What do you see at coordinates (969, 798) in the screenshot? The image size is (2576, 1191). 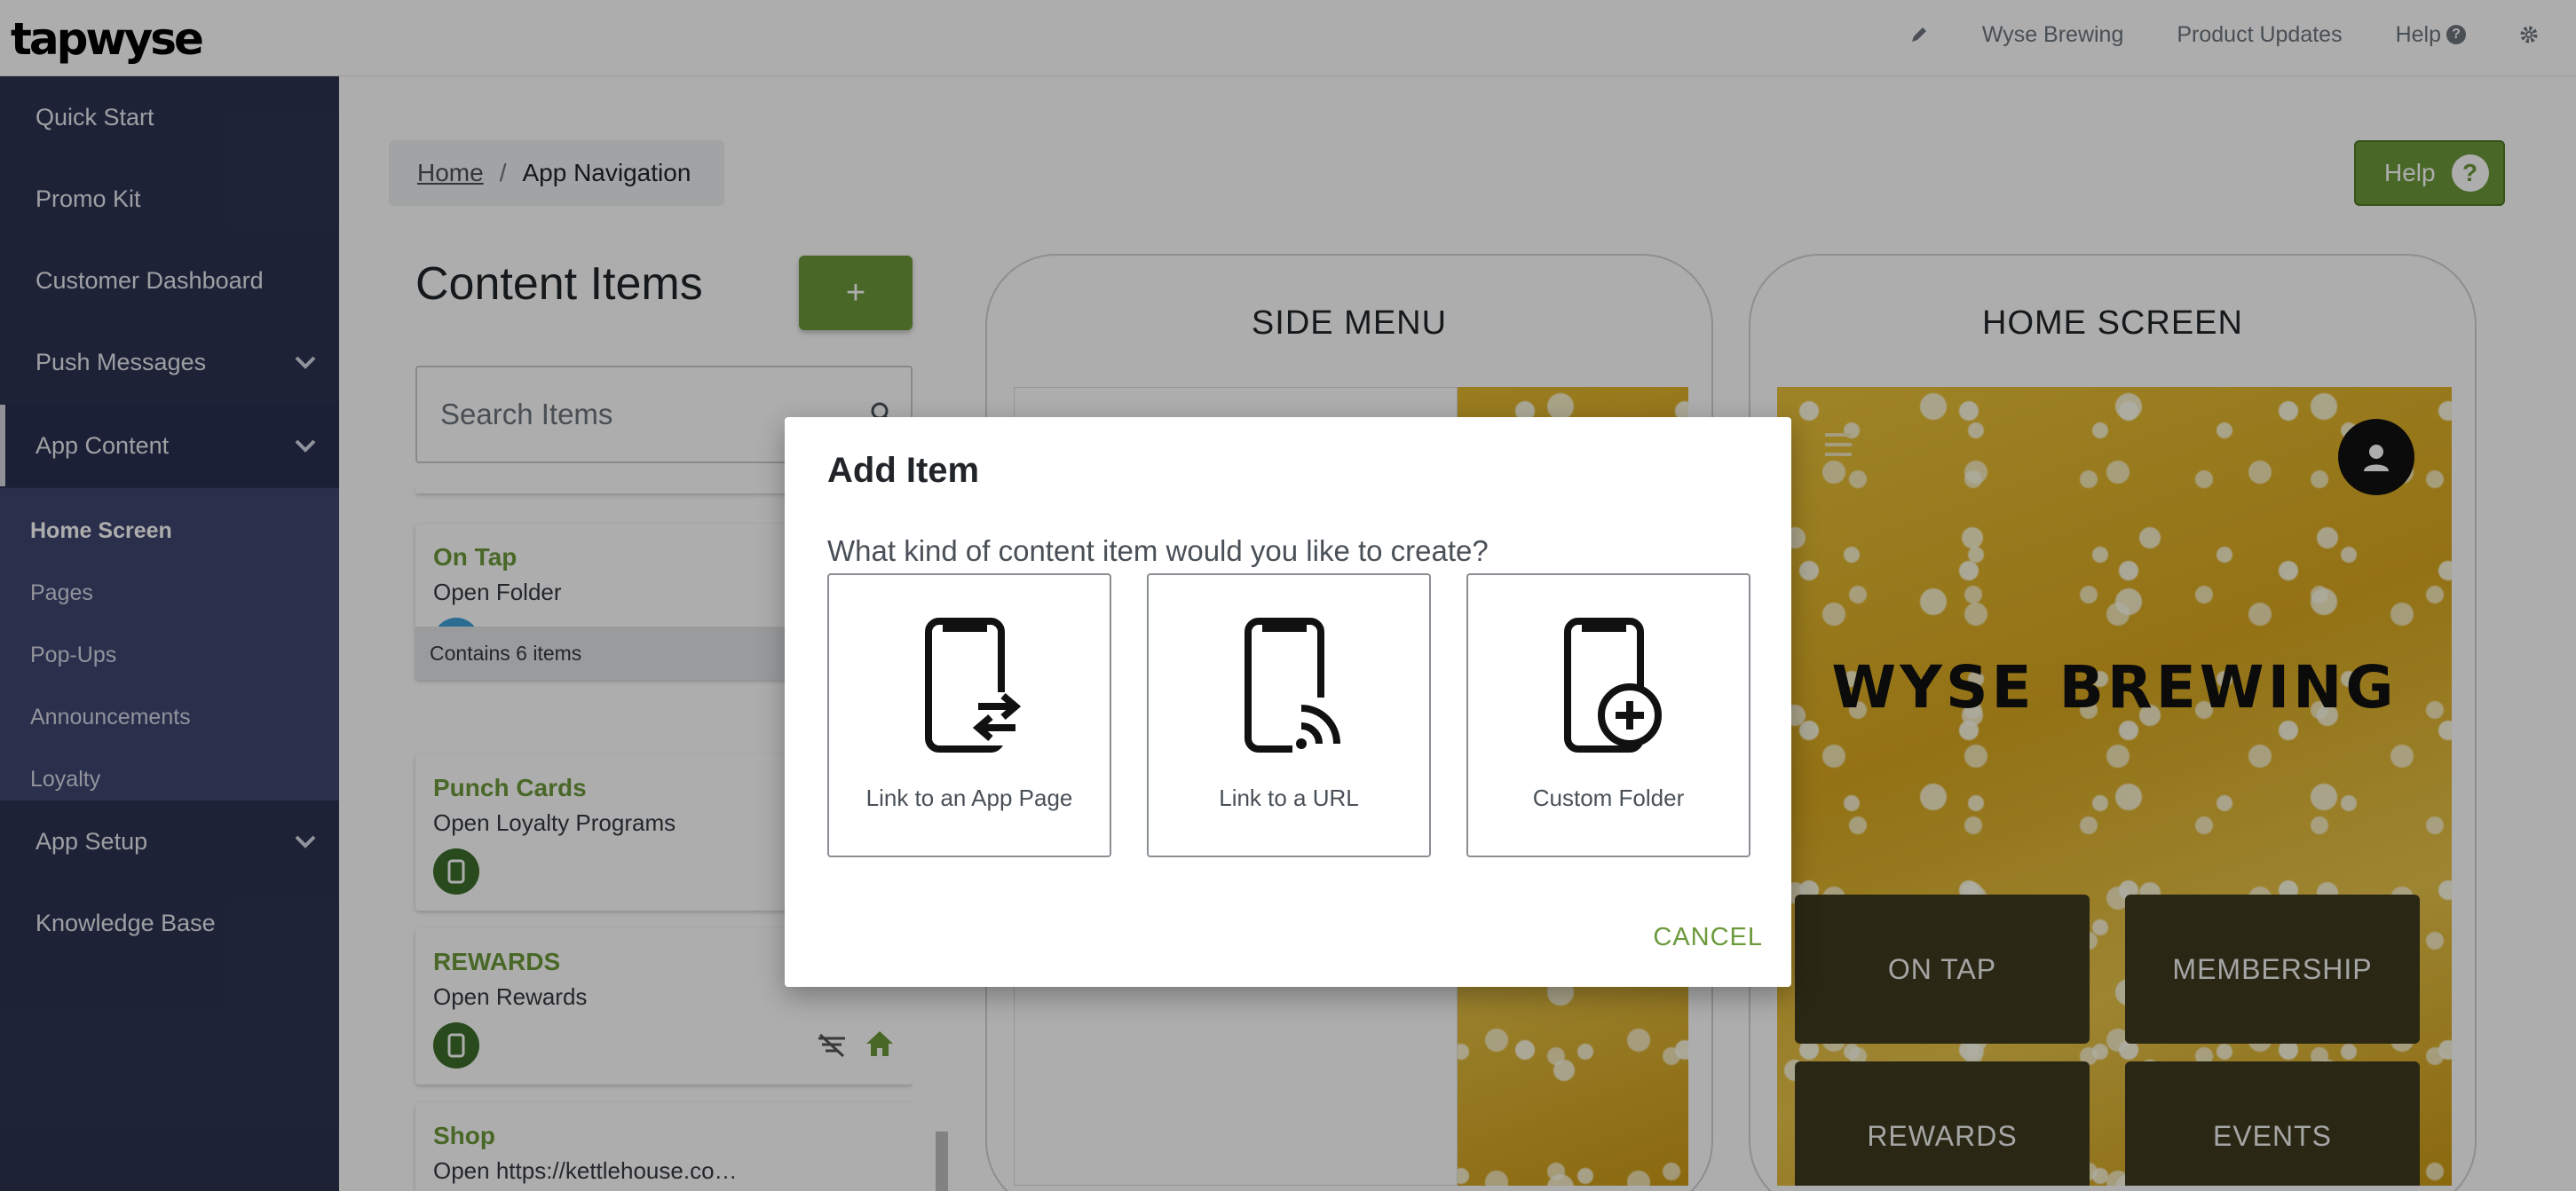 I see `option-label: Link to an App Page` at bounding box center [969, 798].